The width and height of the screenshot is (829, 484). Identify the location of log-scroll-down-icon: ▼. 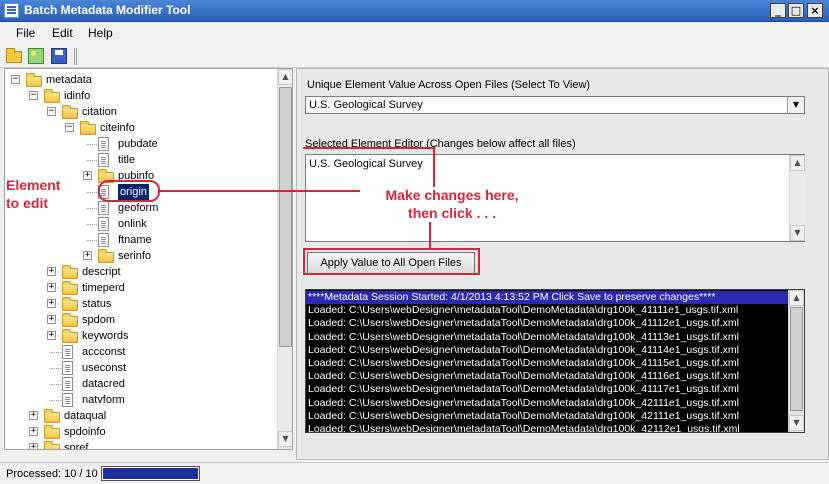
(796, 423).